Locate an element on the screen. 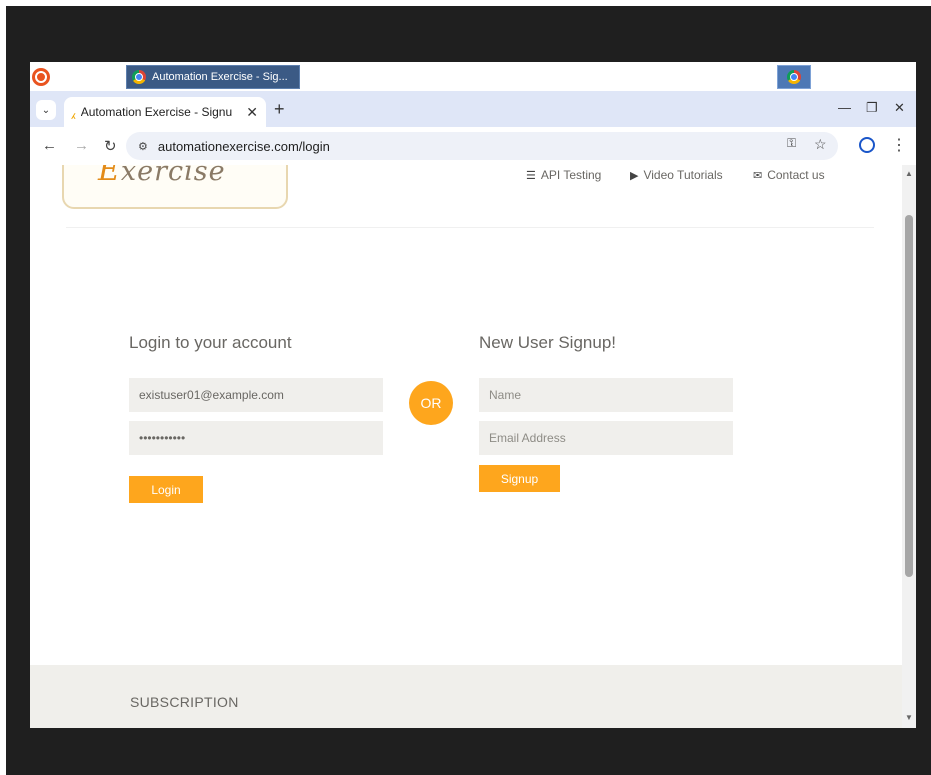  header-divider is located at coordinates (470, 227).